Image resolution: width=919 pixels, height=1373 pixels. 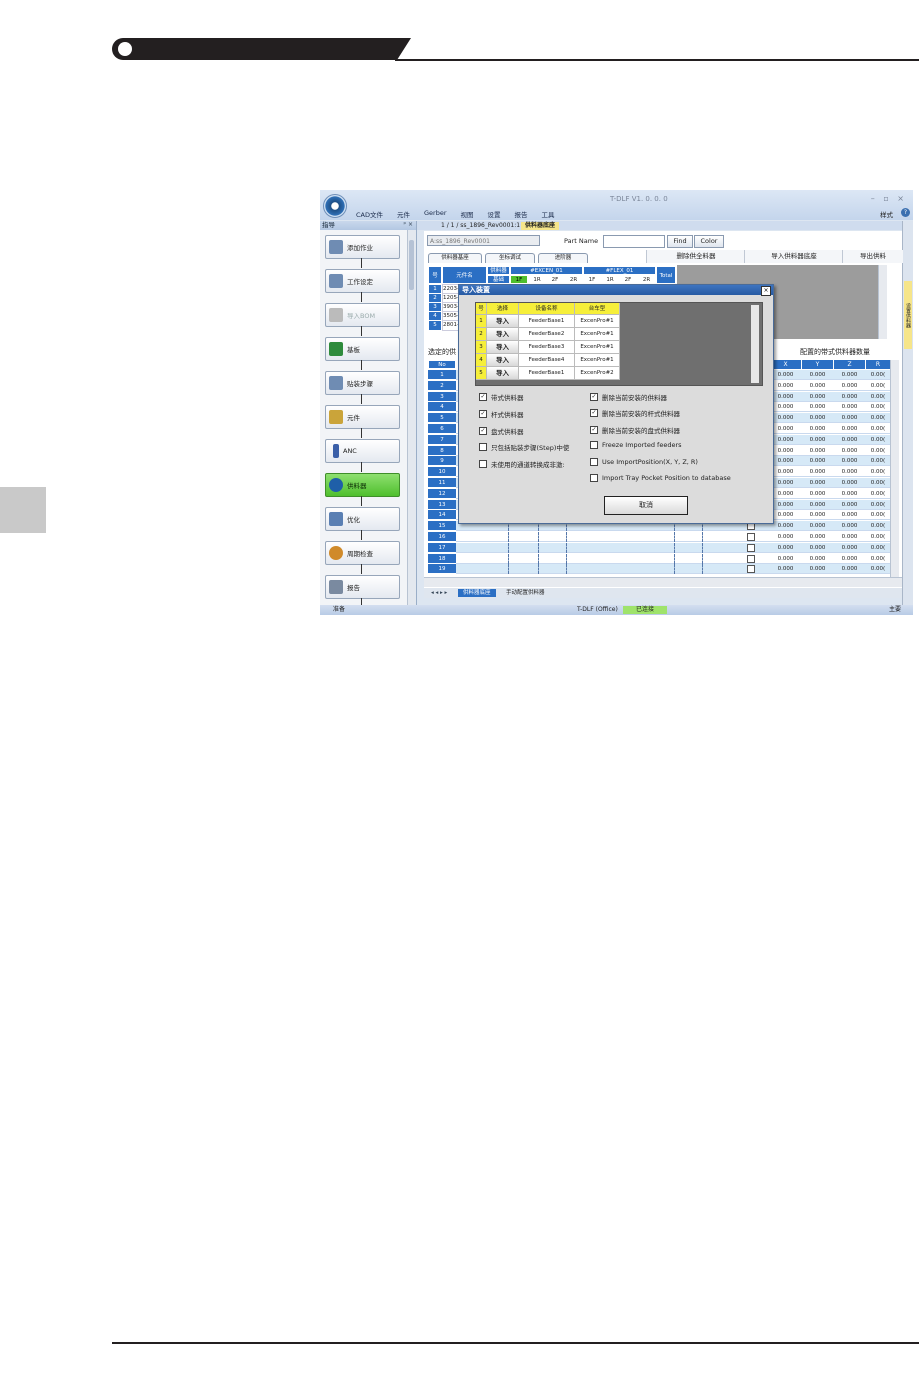 What do you see at coordinates (503, 347) in the screenshot?
I see `import-button: 导入` at bounding box center [503, 347].